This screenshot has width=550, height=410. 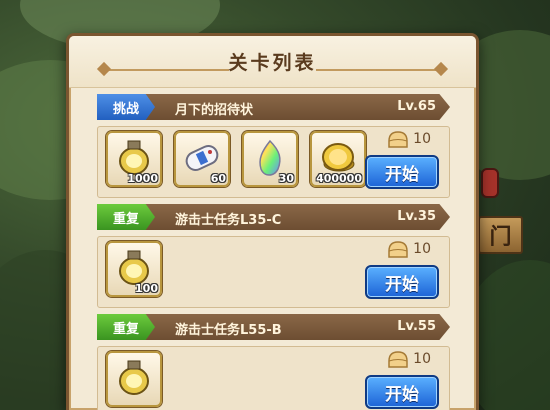 I want to click on reward-item: 60, so click(x=202, y=159).